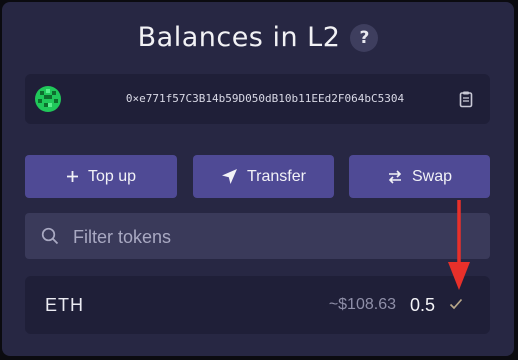 This screenshot has width=518, height=360. Describe the element at coordinates (50, 236) in the screenshot. I see `search-icon` at that location.